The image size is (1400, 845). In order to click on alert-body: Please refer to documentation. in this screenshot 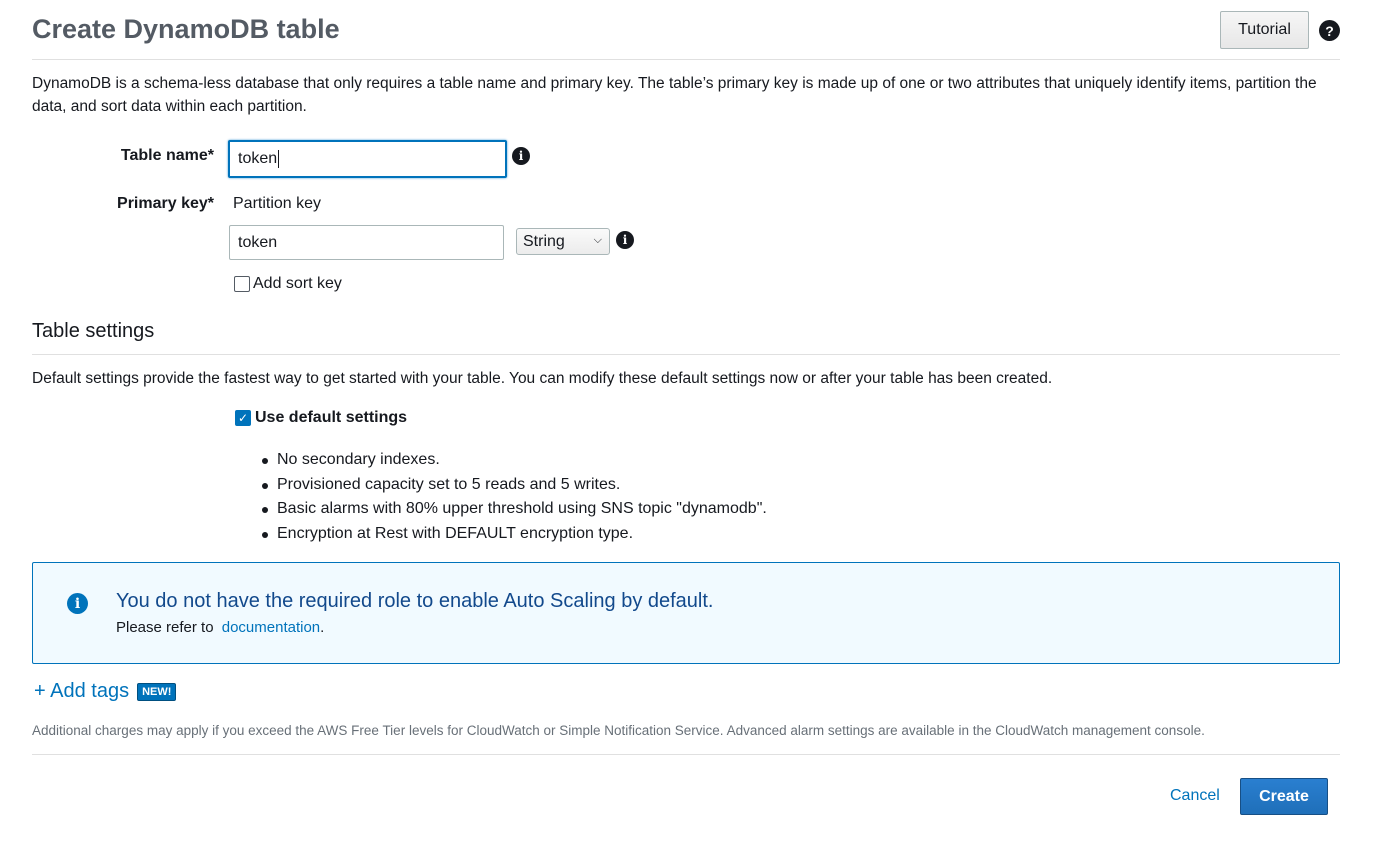, I will do `click(220, 627)`.